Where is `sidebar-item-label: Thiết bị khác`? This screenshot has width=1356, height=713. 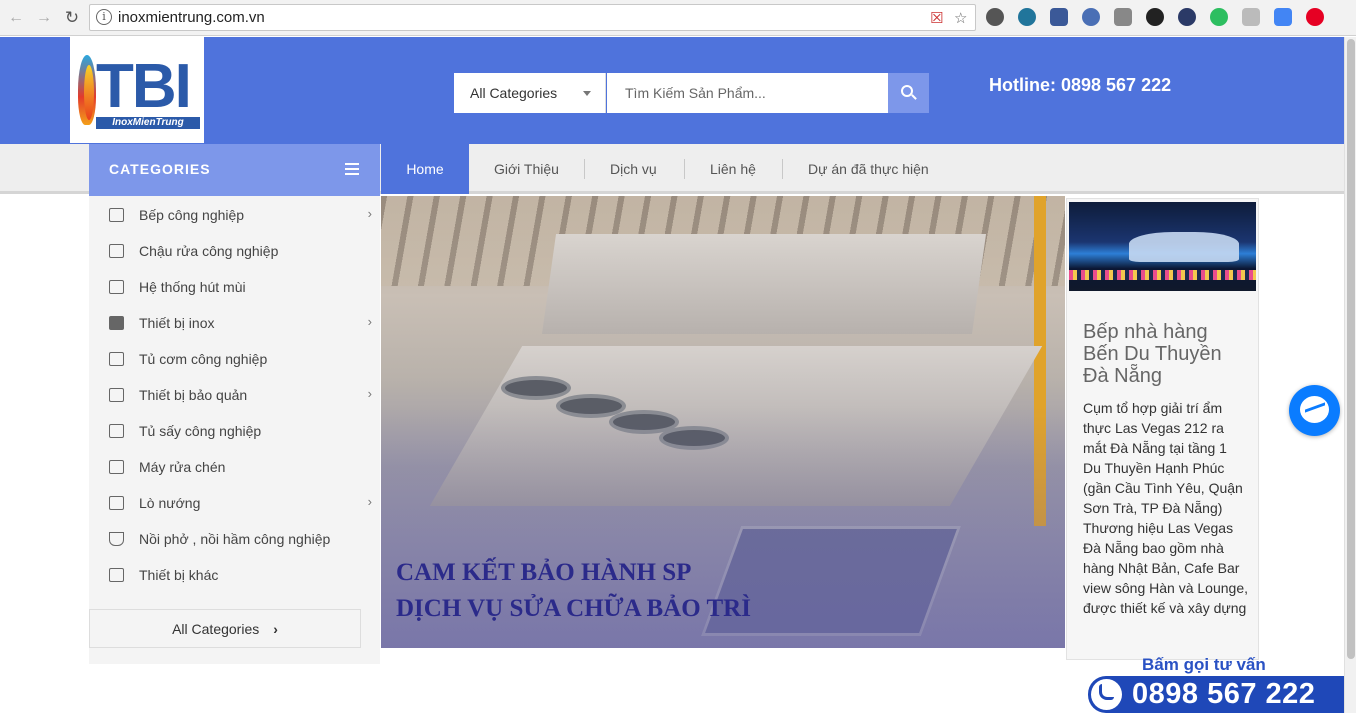
sidebar-item-label: Thiết bị khác is located at coordinates (179, 575).